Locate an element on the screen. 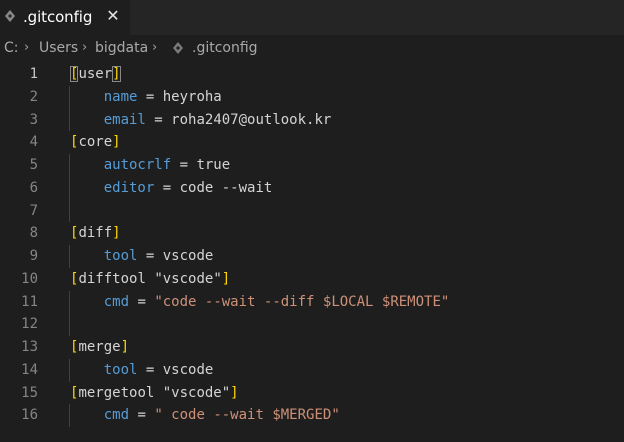 Image resolution: width=624 pixels, height=442 pixels. section-name: merge is located at coordinates (99, 347).